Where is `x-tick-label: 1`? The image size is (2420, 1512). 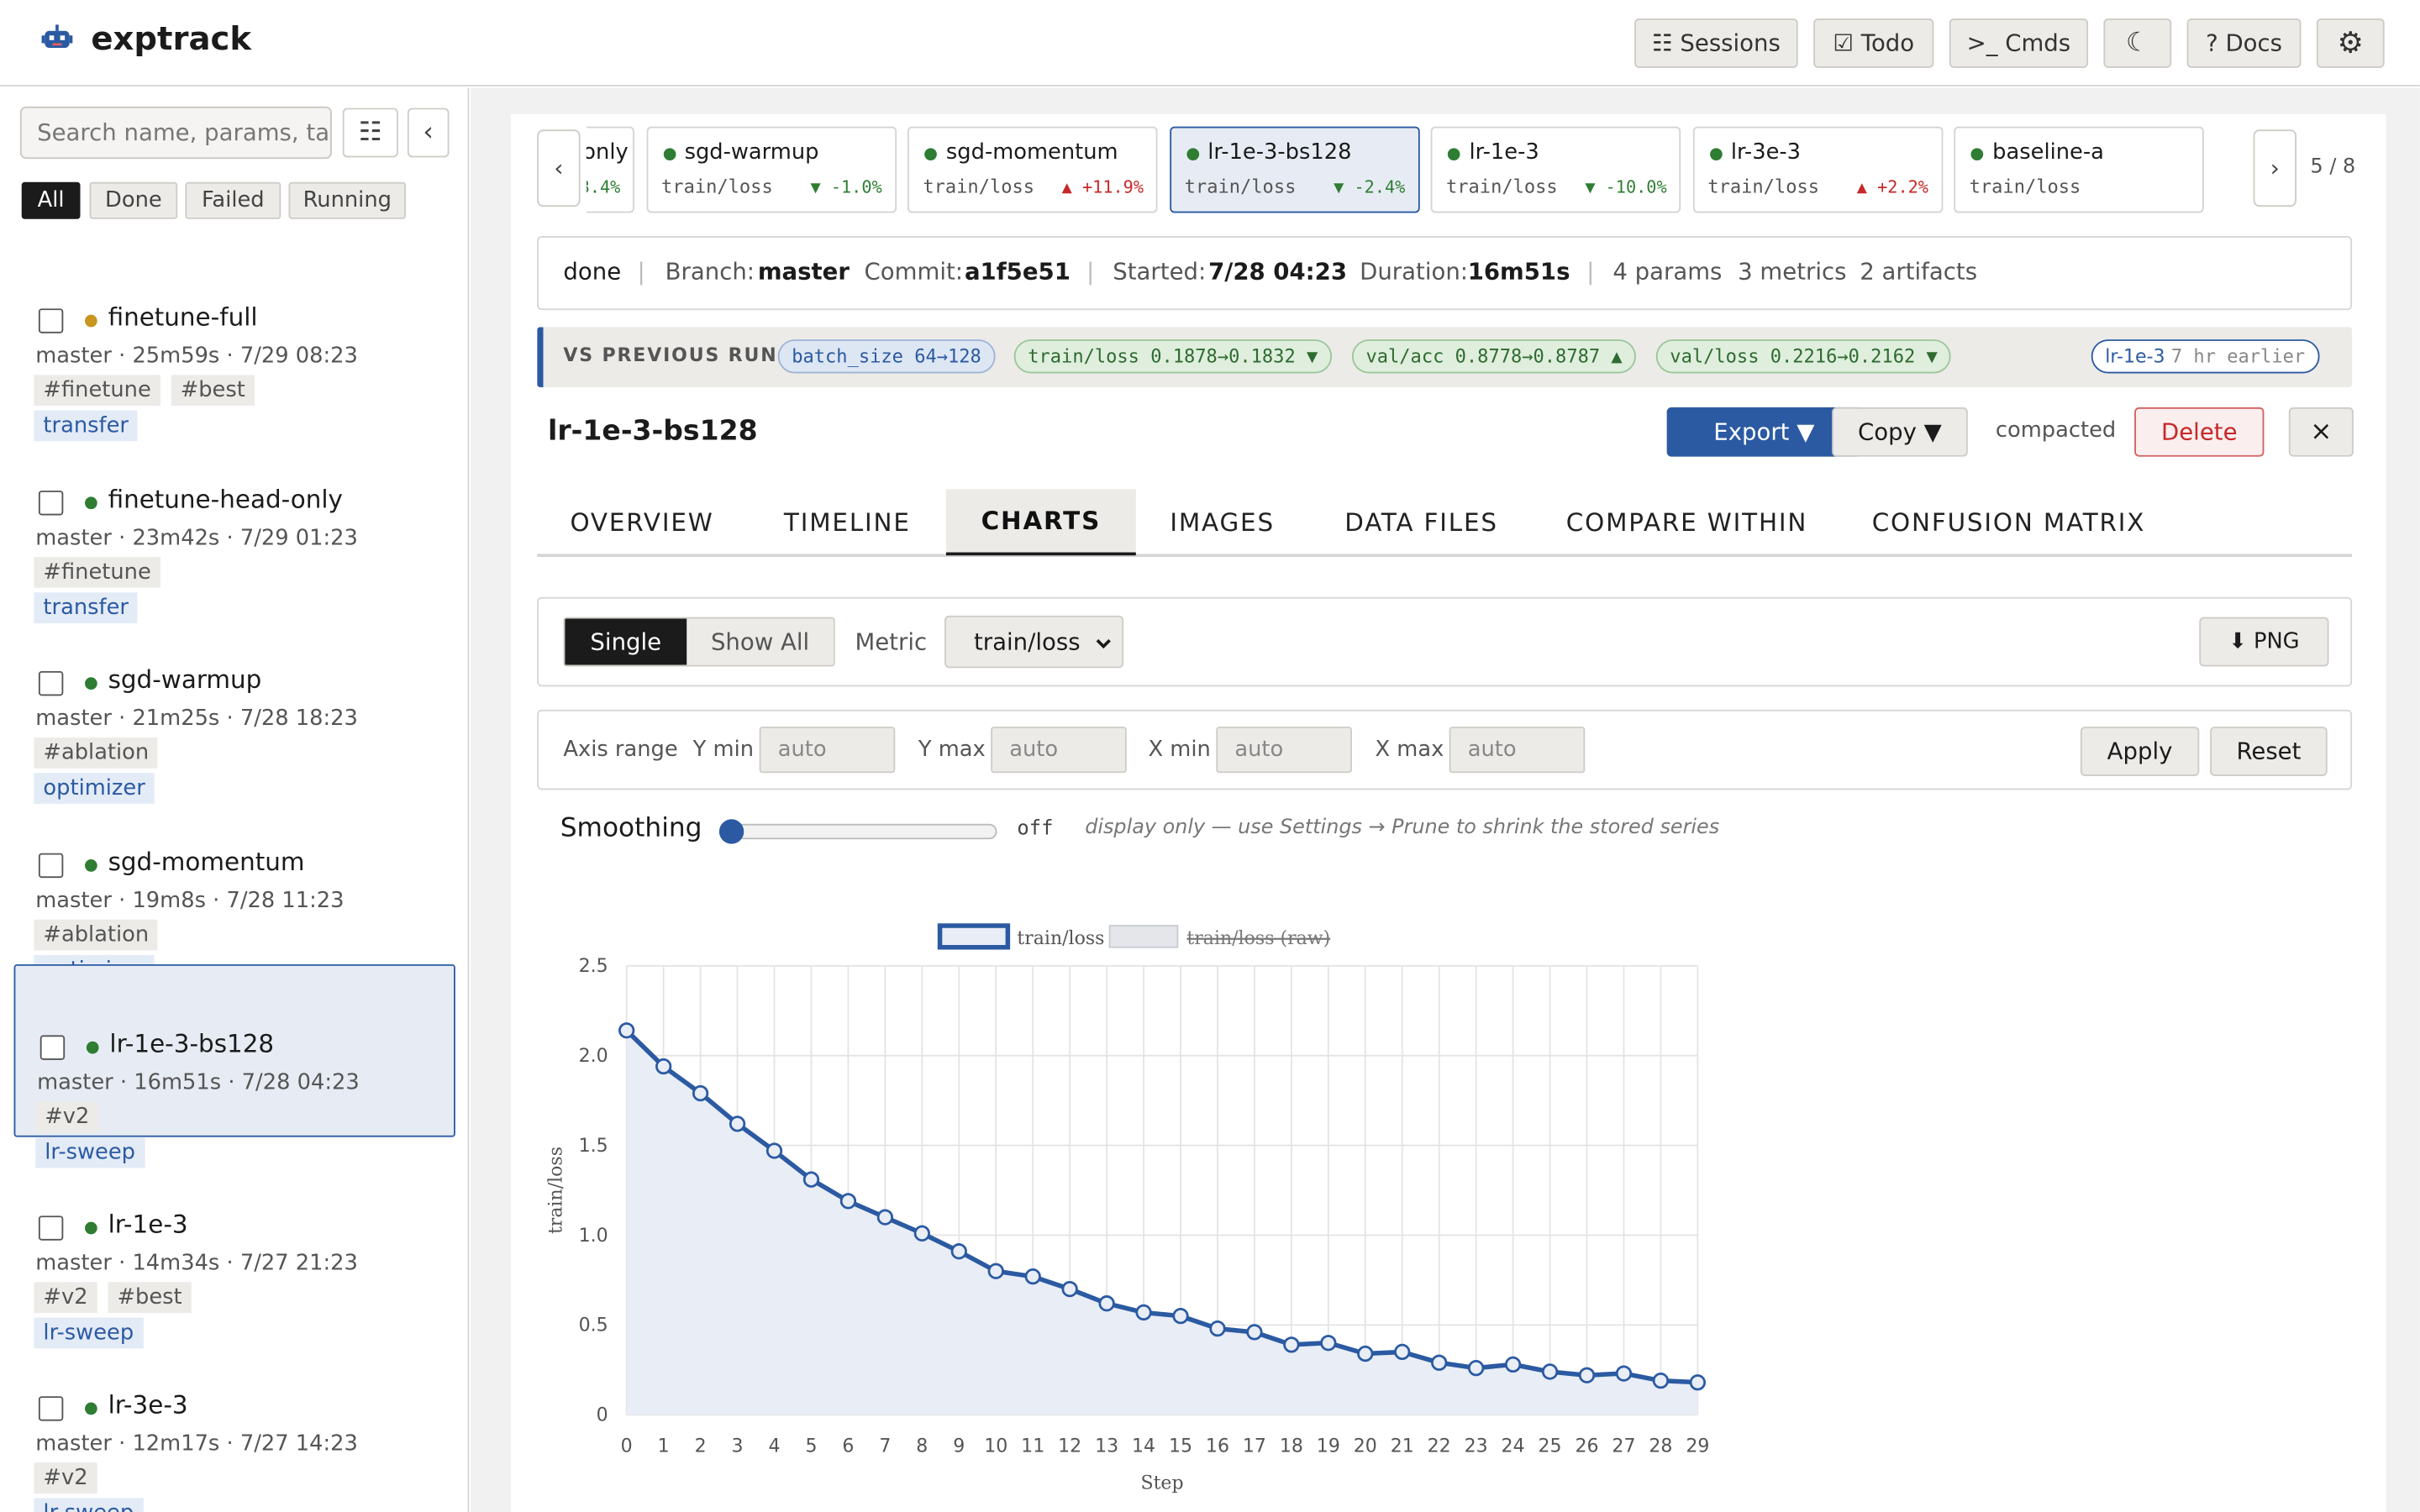
x-tick-label: 1 is located at coordinates (664, 1446).